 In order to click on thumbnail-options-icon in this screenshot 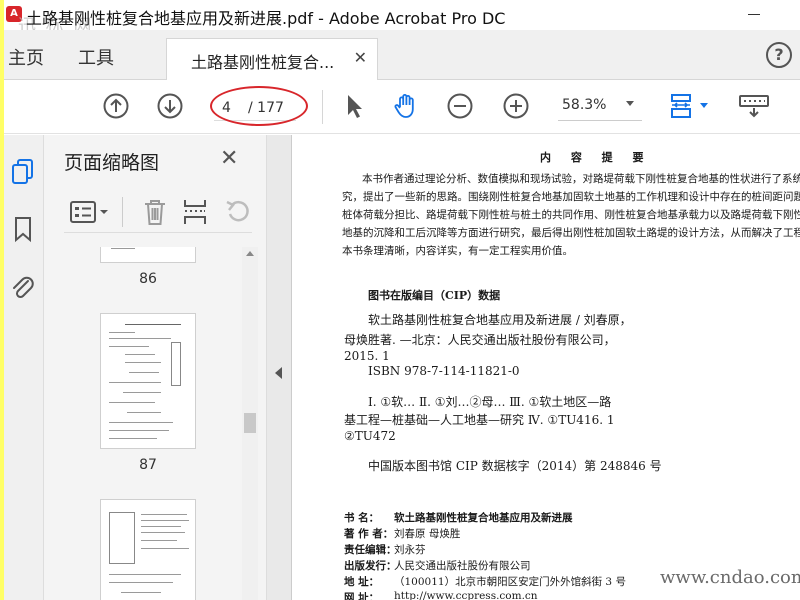, I will do `click(91, 212)`.